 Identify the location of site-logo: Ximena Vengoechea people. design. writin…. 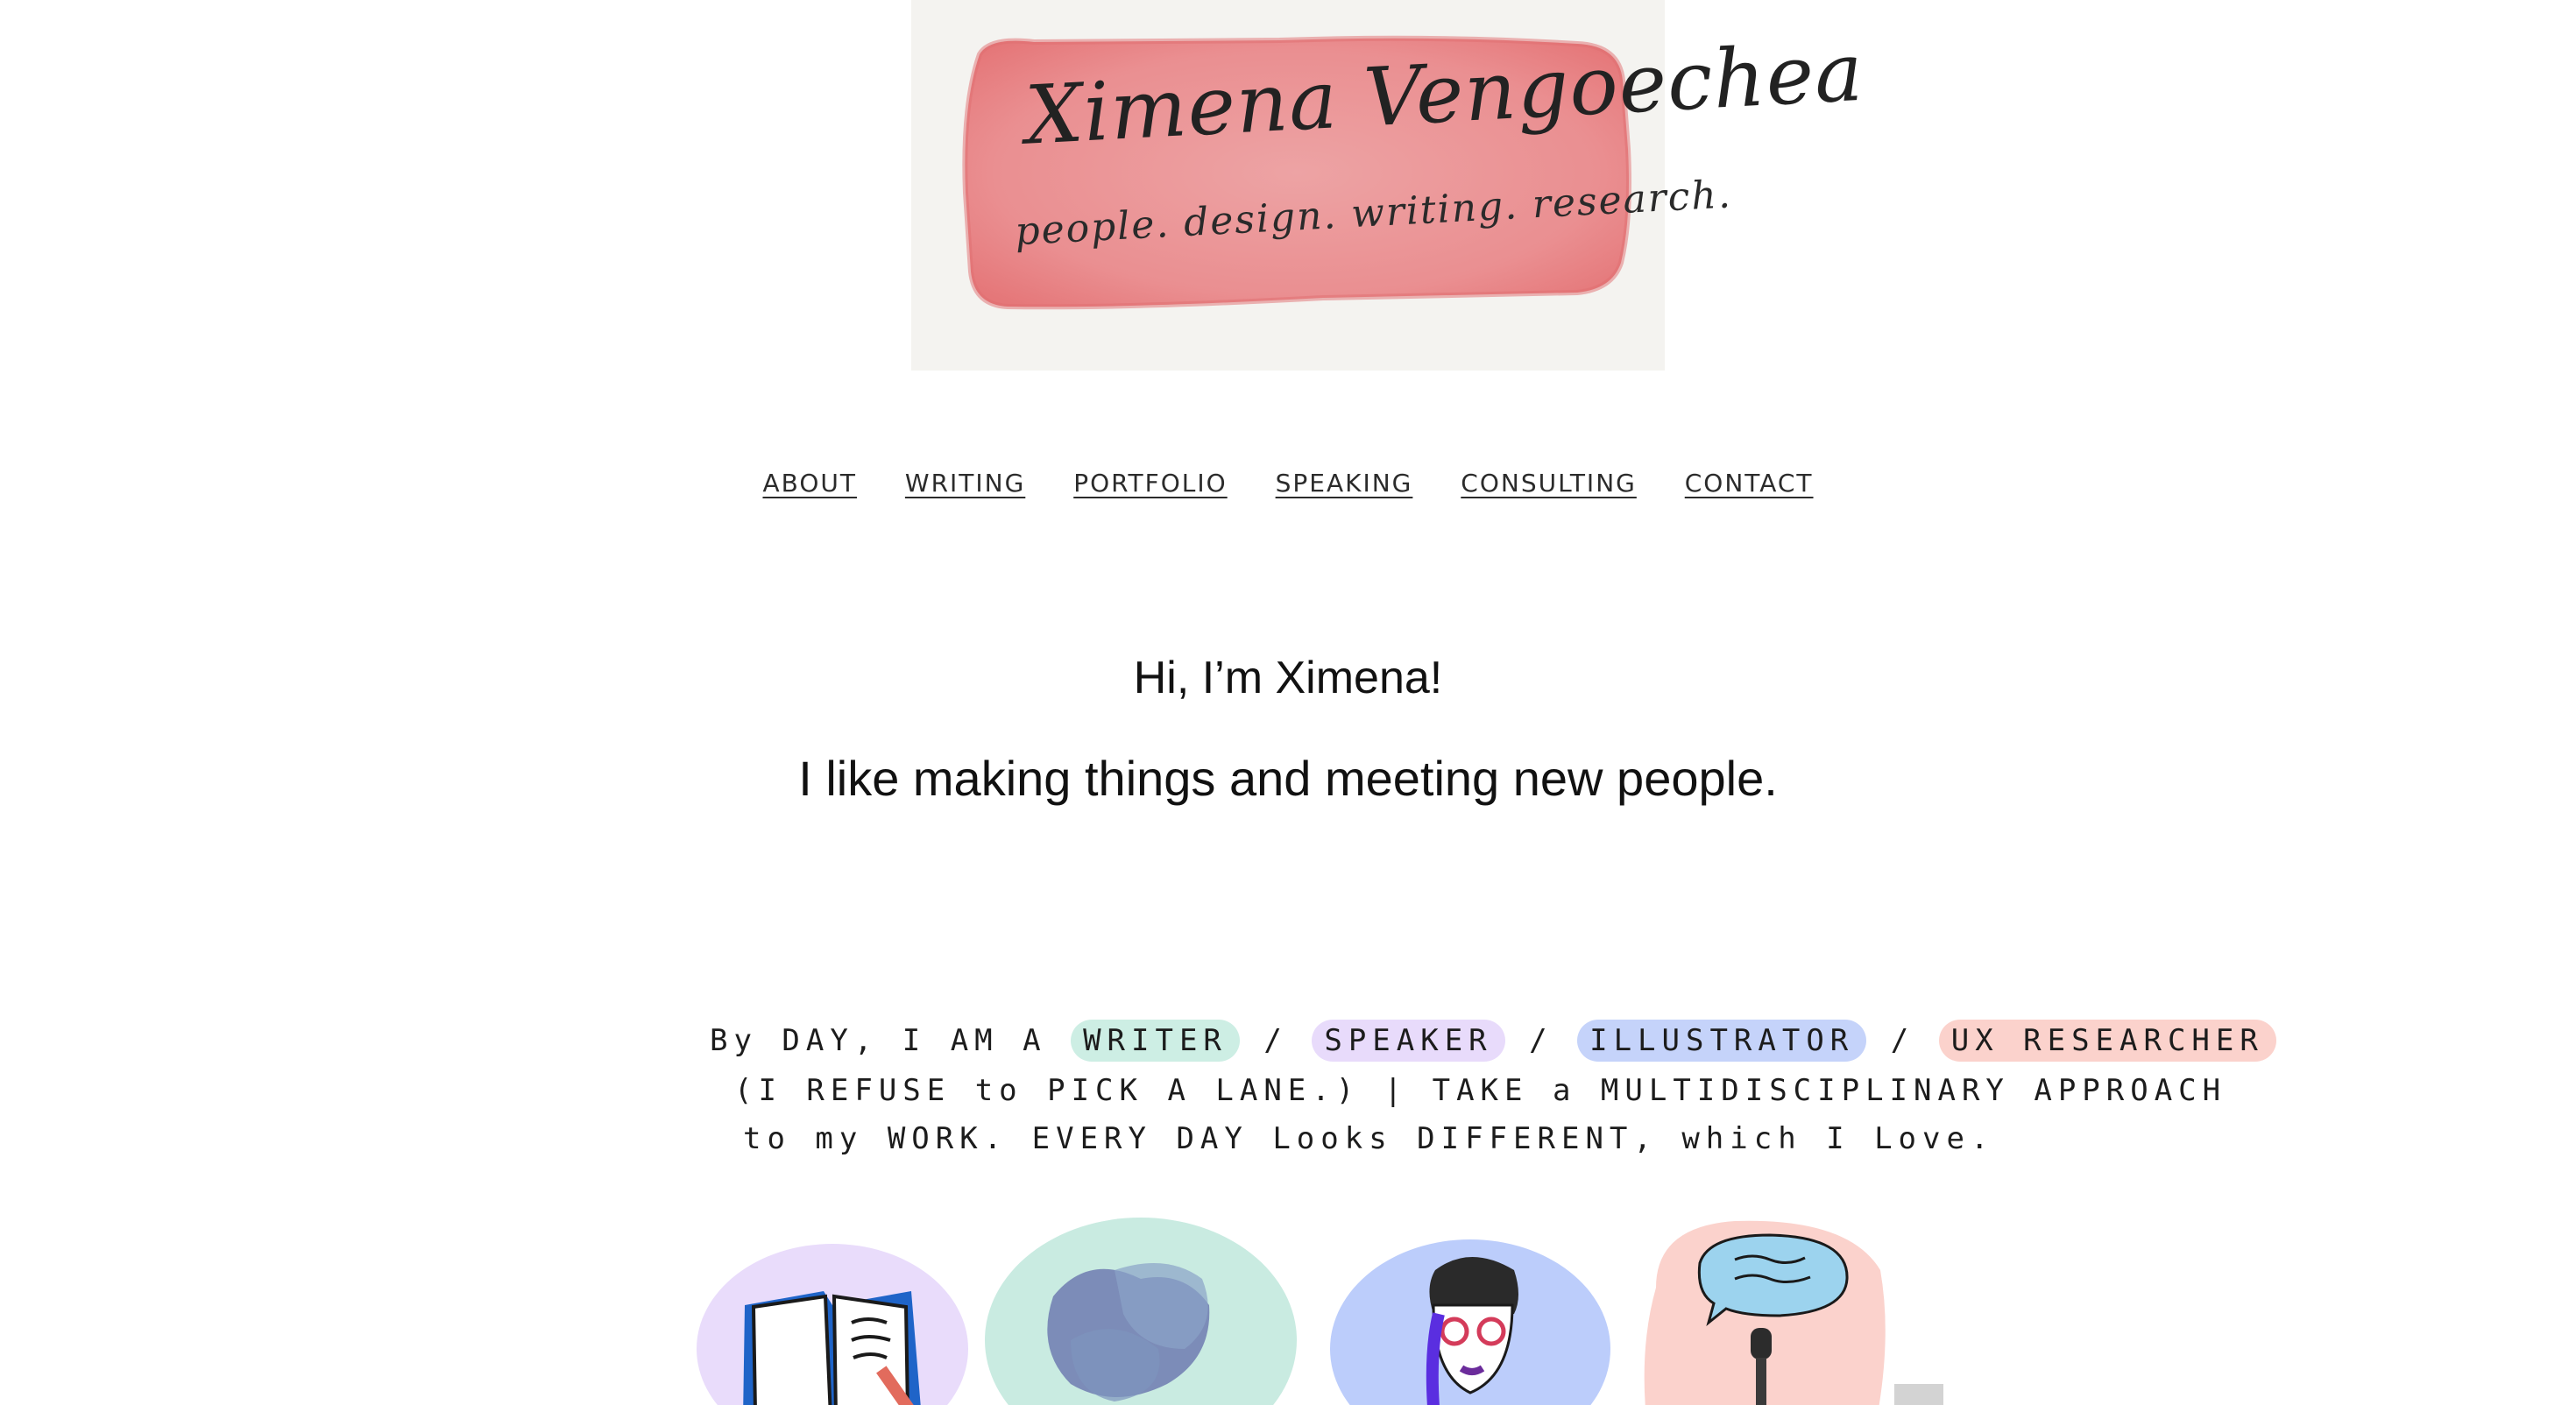
(1388, 186).